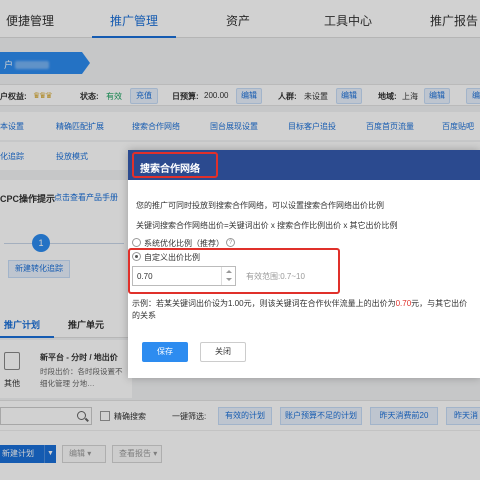 The width and height of the screenshot is (480, 480). Describe the element at coordinates (267, 225) in the screenshot. I see `dialog-formula: 关键词搜索合作网络出价=关键词出价 x 搜索合作比例出价 x 其它出价比例` at that location.